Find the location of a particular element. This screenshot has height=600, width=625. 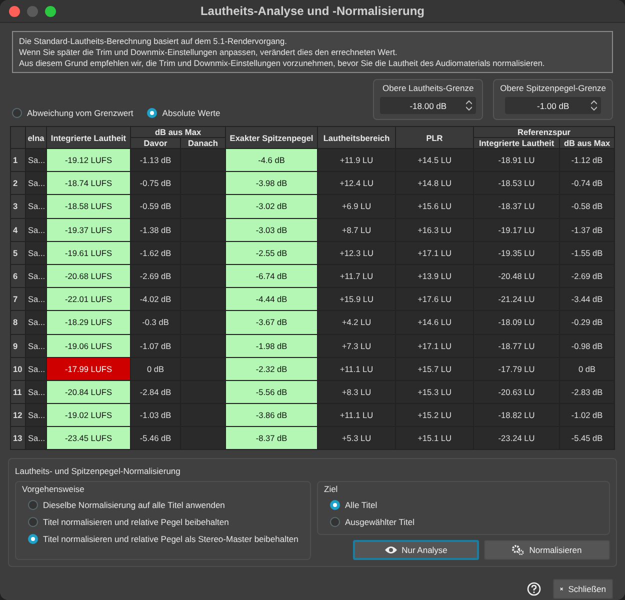

radio-label: Ausgewählter Titel is located at coordinates (379, 522).